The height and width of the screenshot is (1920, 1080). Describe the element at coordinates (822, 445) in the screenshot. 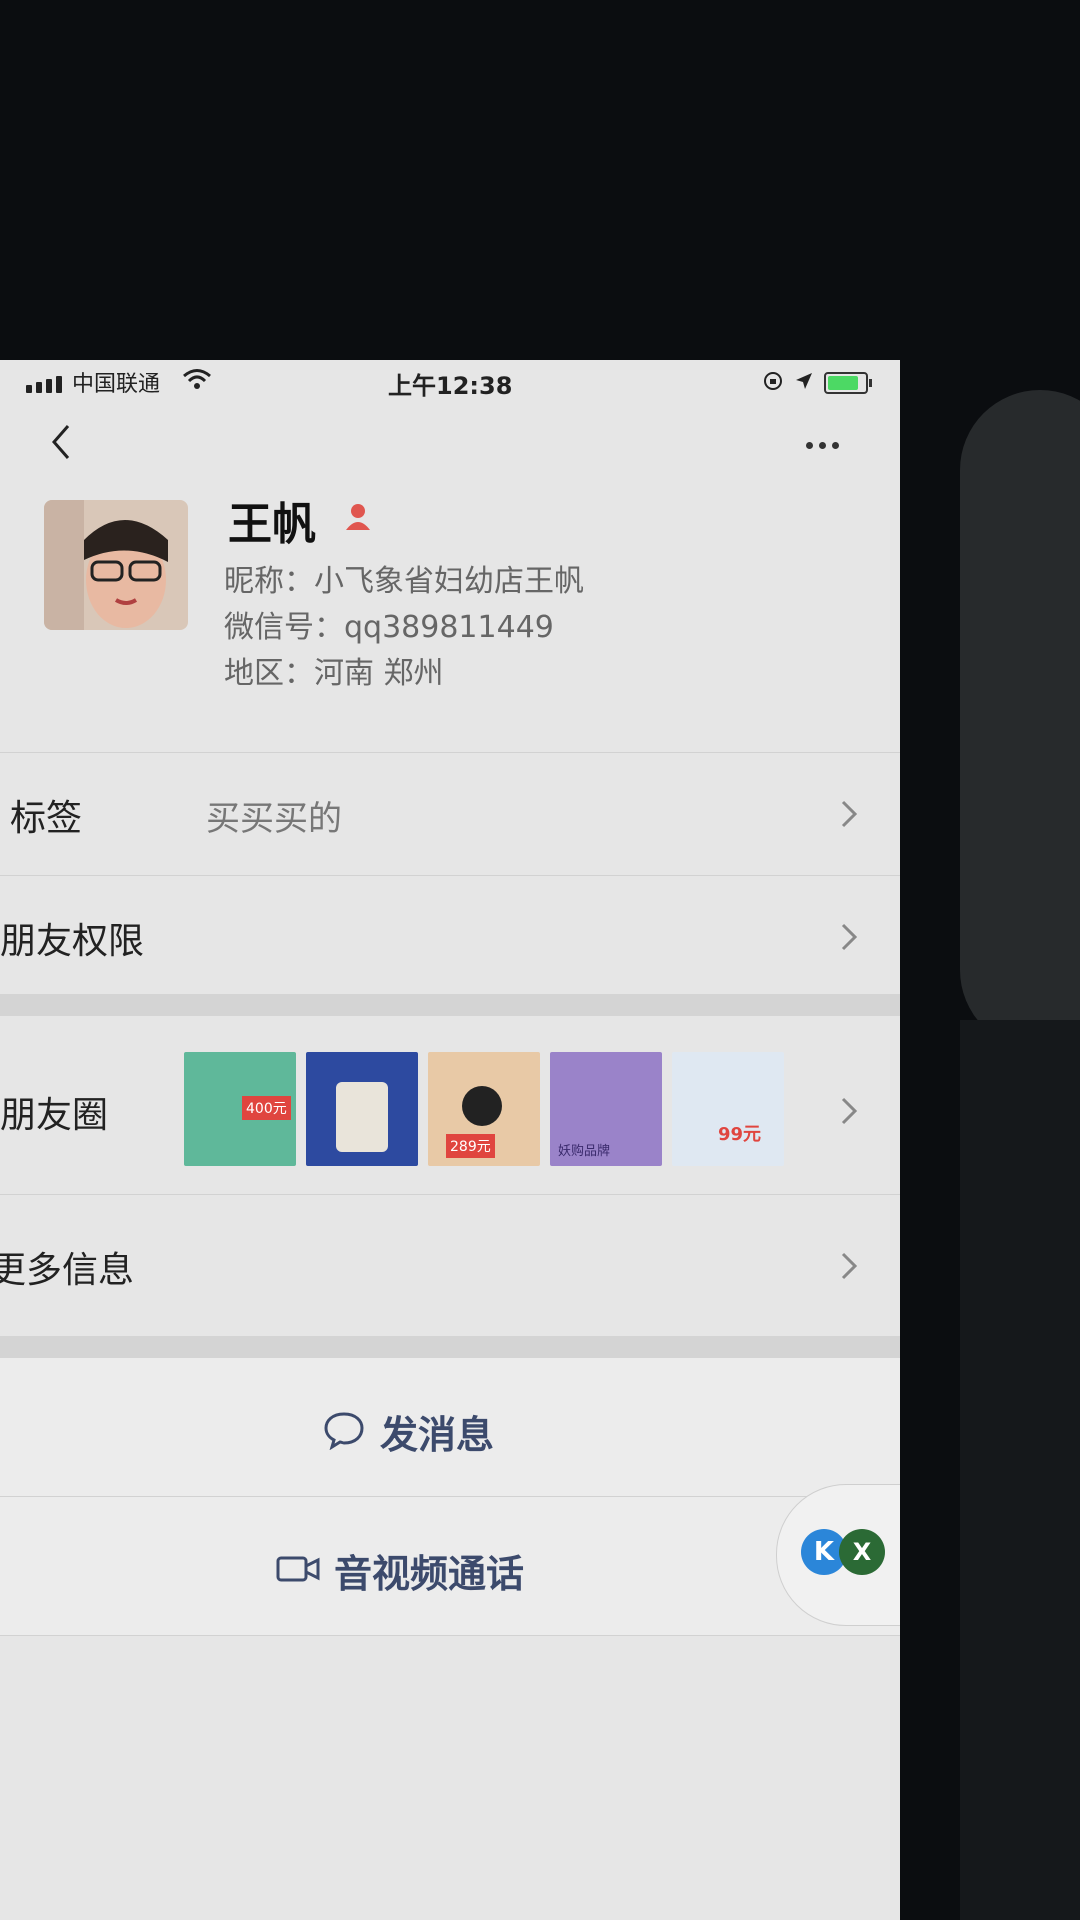

I see `more-options-icon` at that location.